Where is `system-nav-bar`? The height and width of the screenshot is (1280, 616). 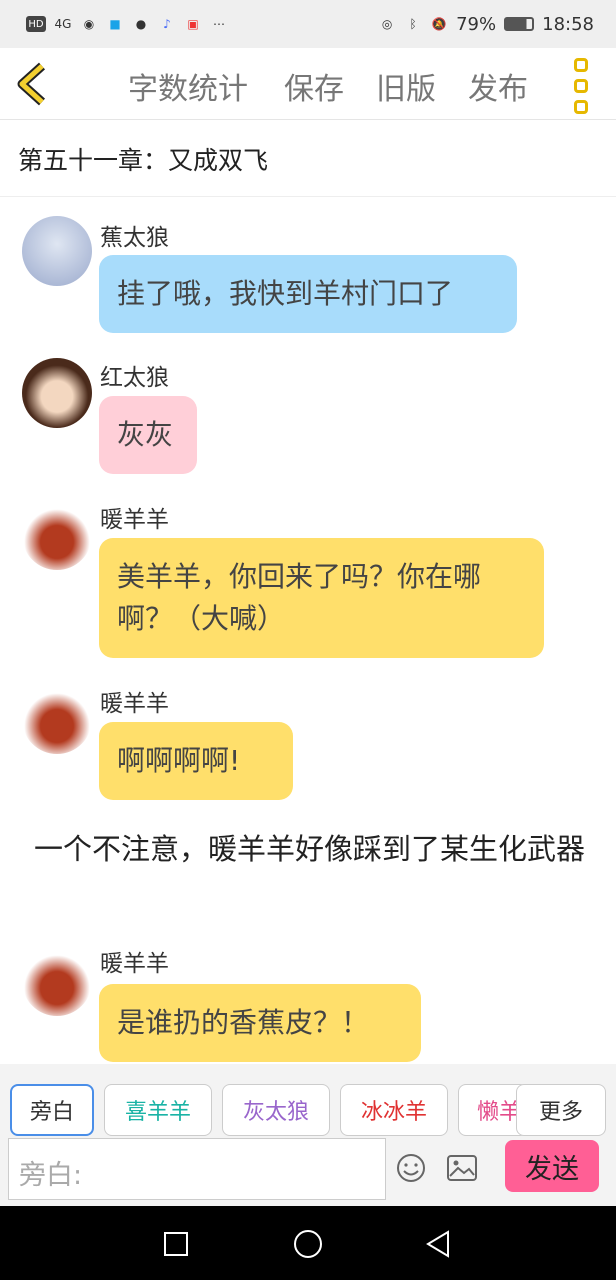
system-nav-bar is located at coordinates (308, 1243).